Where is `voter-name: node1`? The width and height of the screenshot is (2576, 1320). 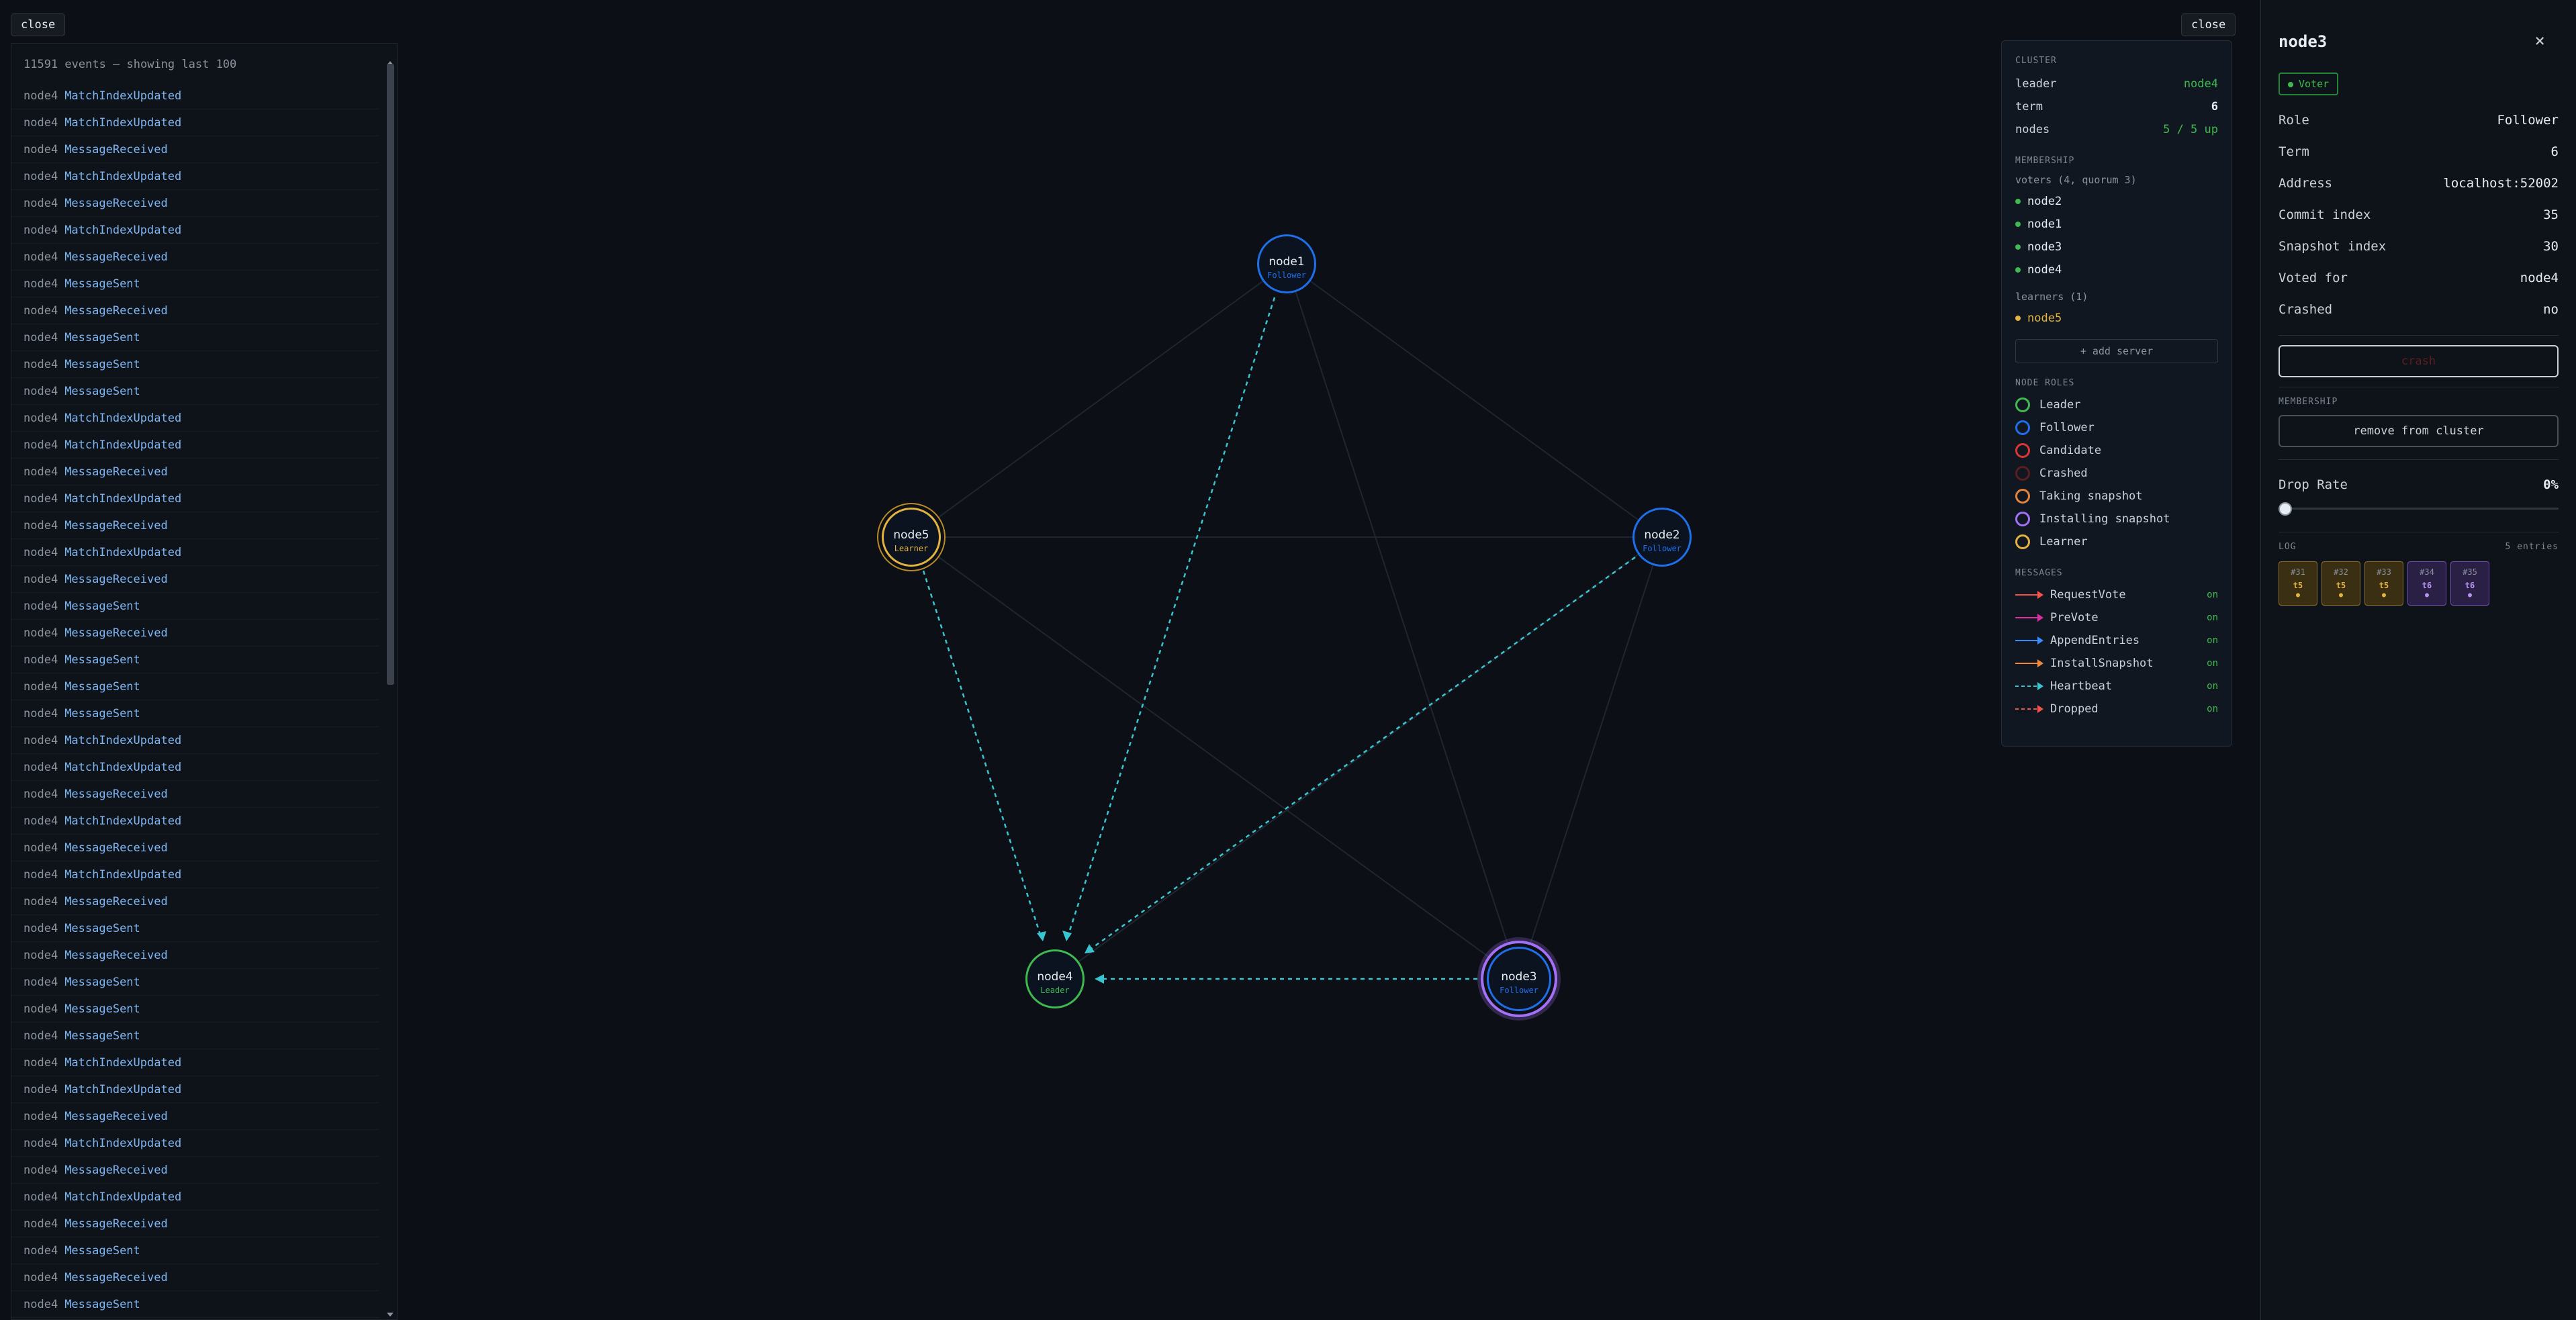 voter-name: node1 is located at coordinates (2044, 225).